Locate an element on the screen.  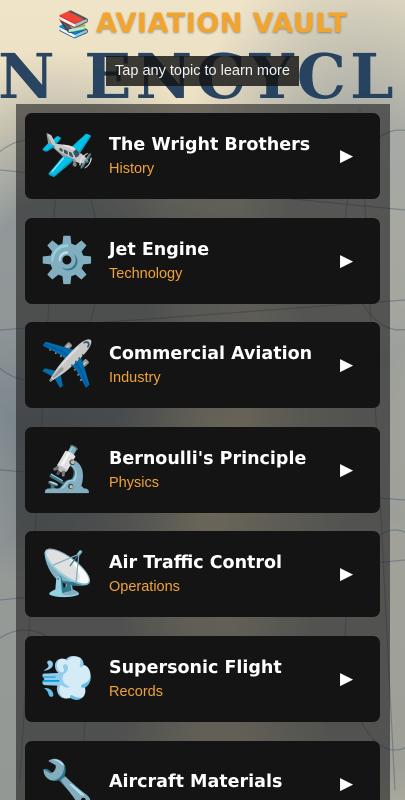
books-icon: 📚 is located at coordinates (73, 24).